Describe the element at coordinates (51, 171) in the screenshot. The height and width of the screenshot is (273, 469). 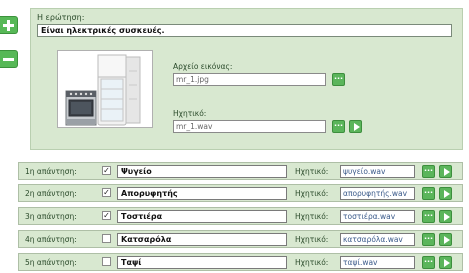
I see `answer-label: 1η απάντηση:` at that location.